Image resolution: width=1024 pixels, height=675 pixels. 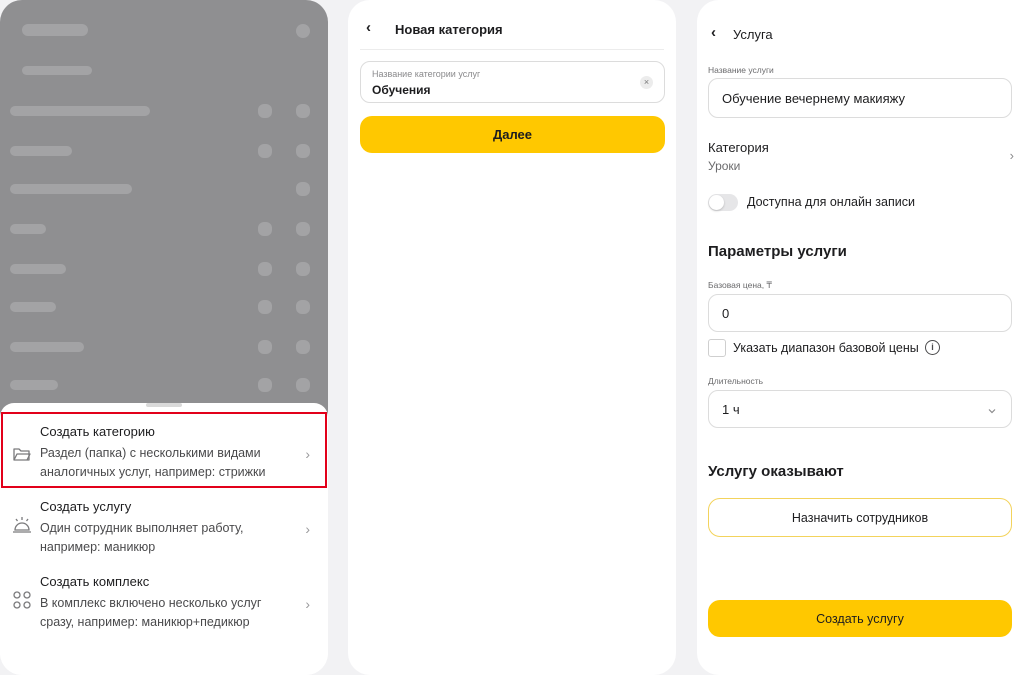 I want to click on sheet-item-title: Создать комплекс, so click(x=95, y=581).